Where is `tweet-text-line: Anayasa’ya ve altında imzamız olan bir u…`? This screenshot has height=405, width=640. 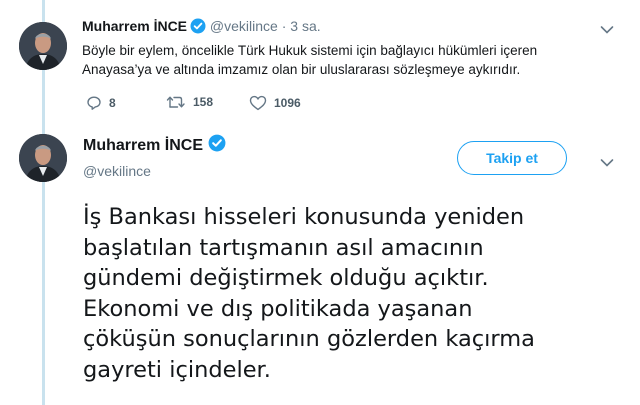 tweet-text-line: Anayasa’ya ve altında imzamız olan bir u… is located at coordinates (301, 69).